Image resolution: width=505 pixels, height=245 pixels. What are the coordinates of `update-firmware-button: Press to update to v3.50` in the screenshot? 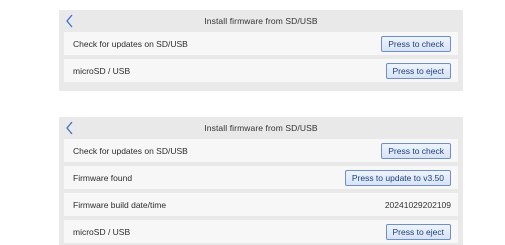 It's located at (397, 177).